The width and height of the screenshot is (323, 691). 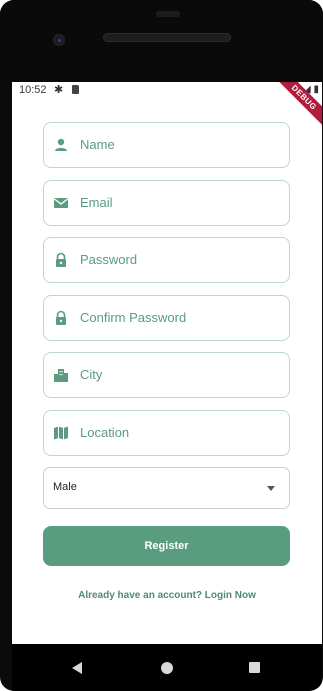 I want to click on speaker-grille, so click(x=167, y=37).